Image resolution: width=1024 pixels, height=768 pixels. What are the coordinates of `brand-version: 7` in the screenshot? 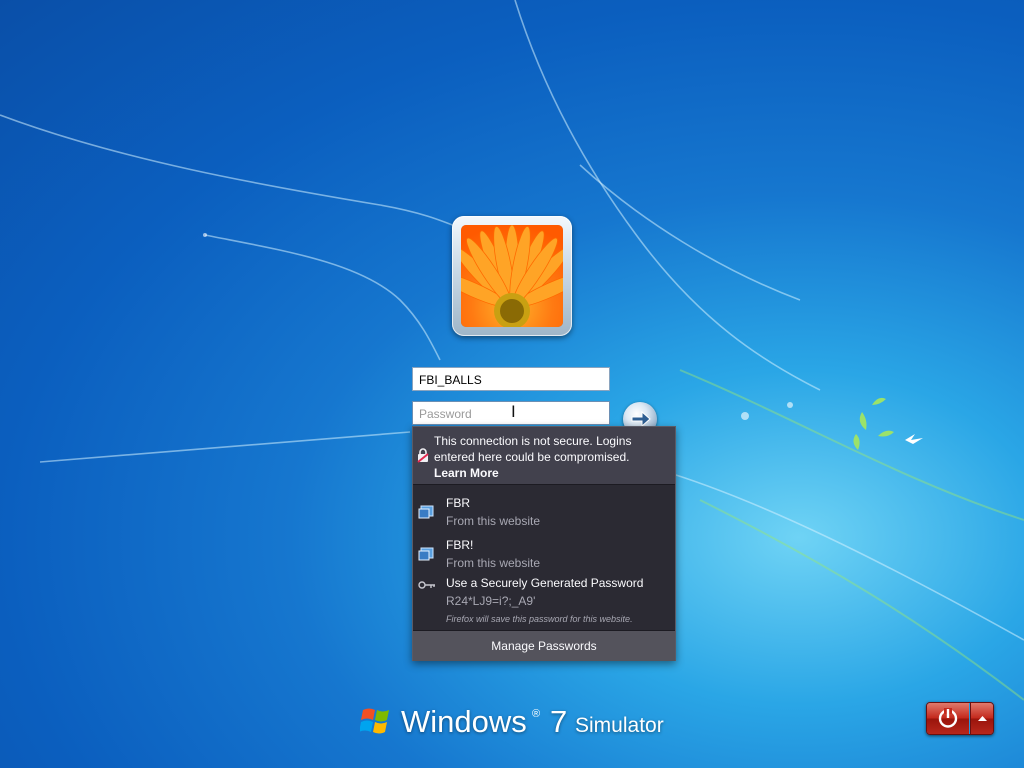 It's located at (559, 721).